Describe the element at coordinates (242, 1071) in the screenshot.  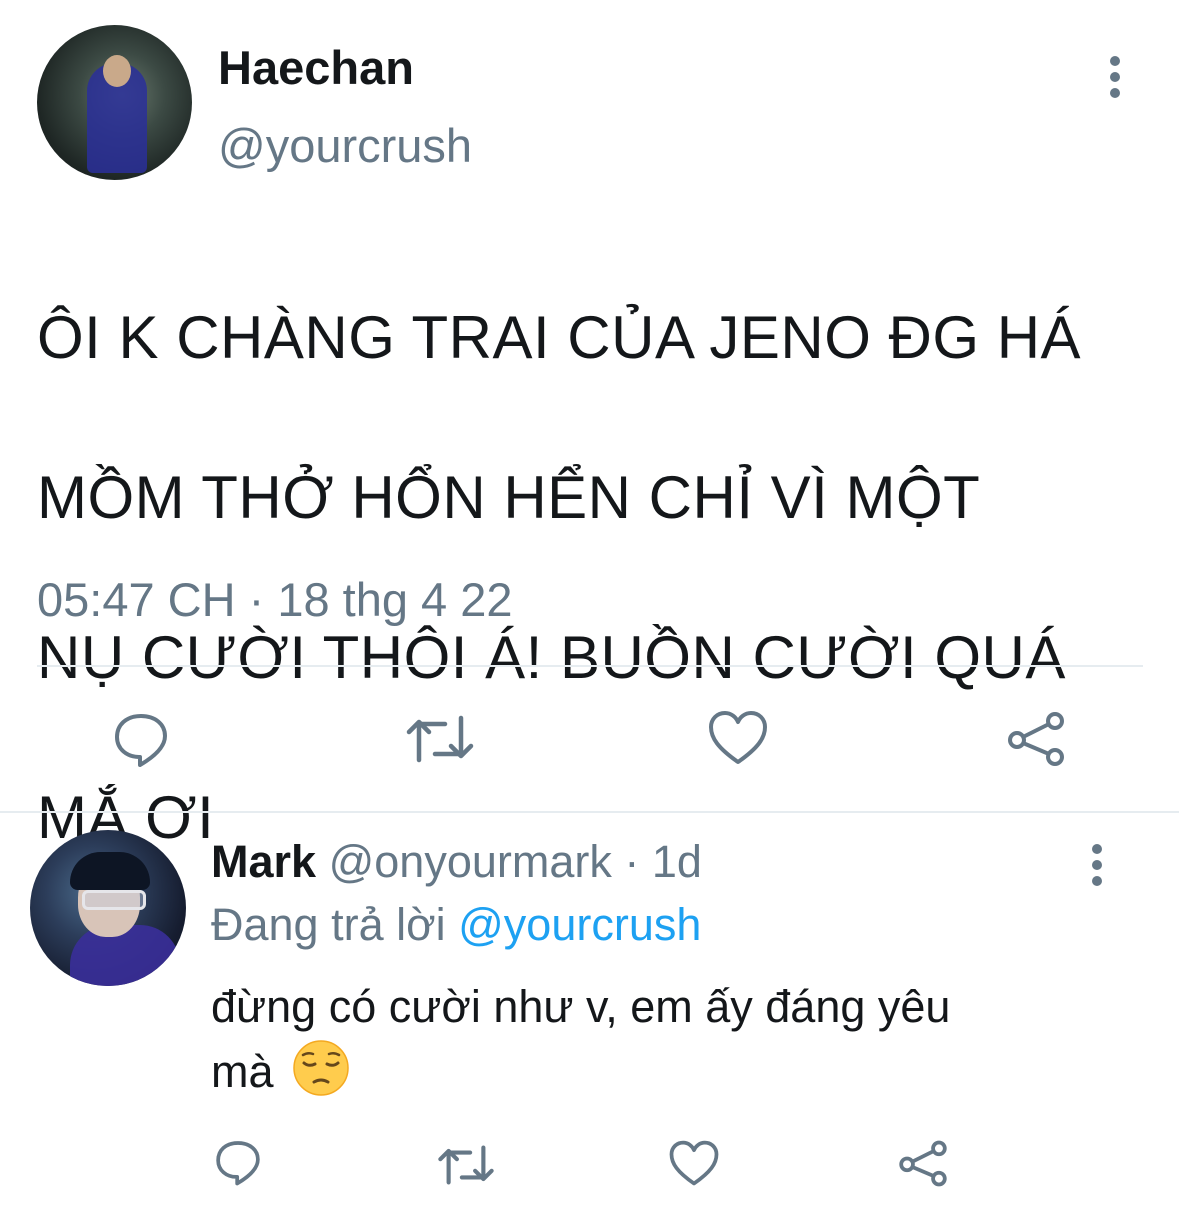
I see `reply-tweet-line-text: mà` at that location.